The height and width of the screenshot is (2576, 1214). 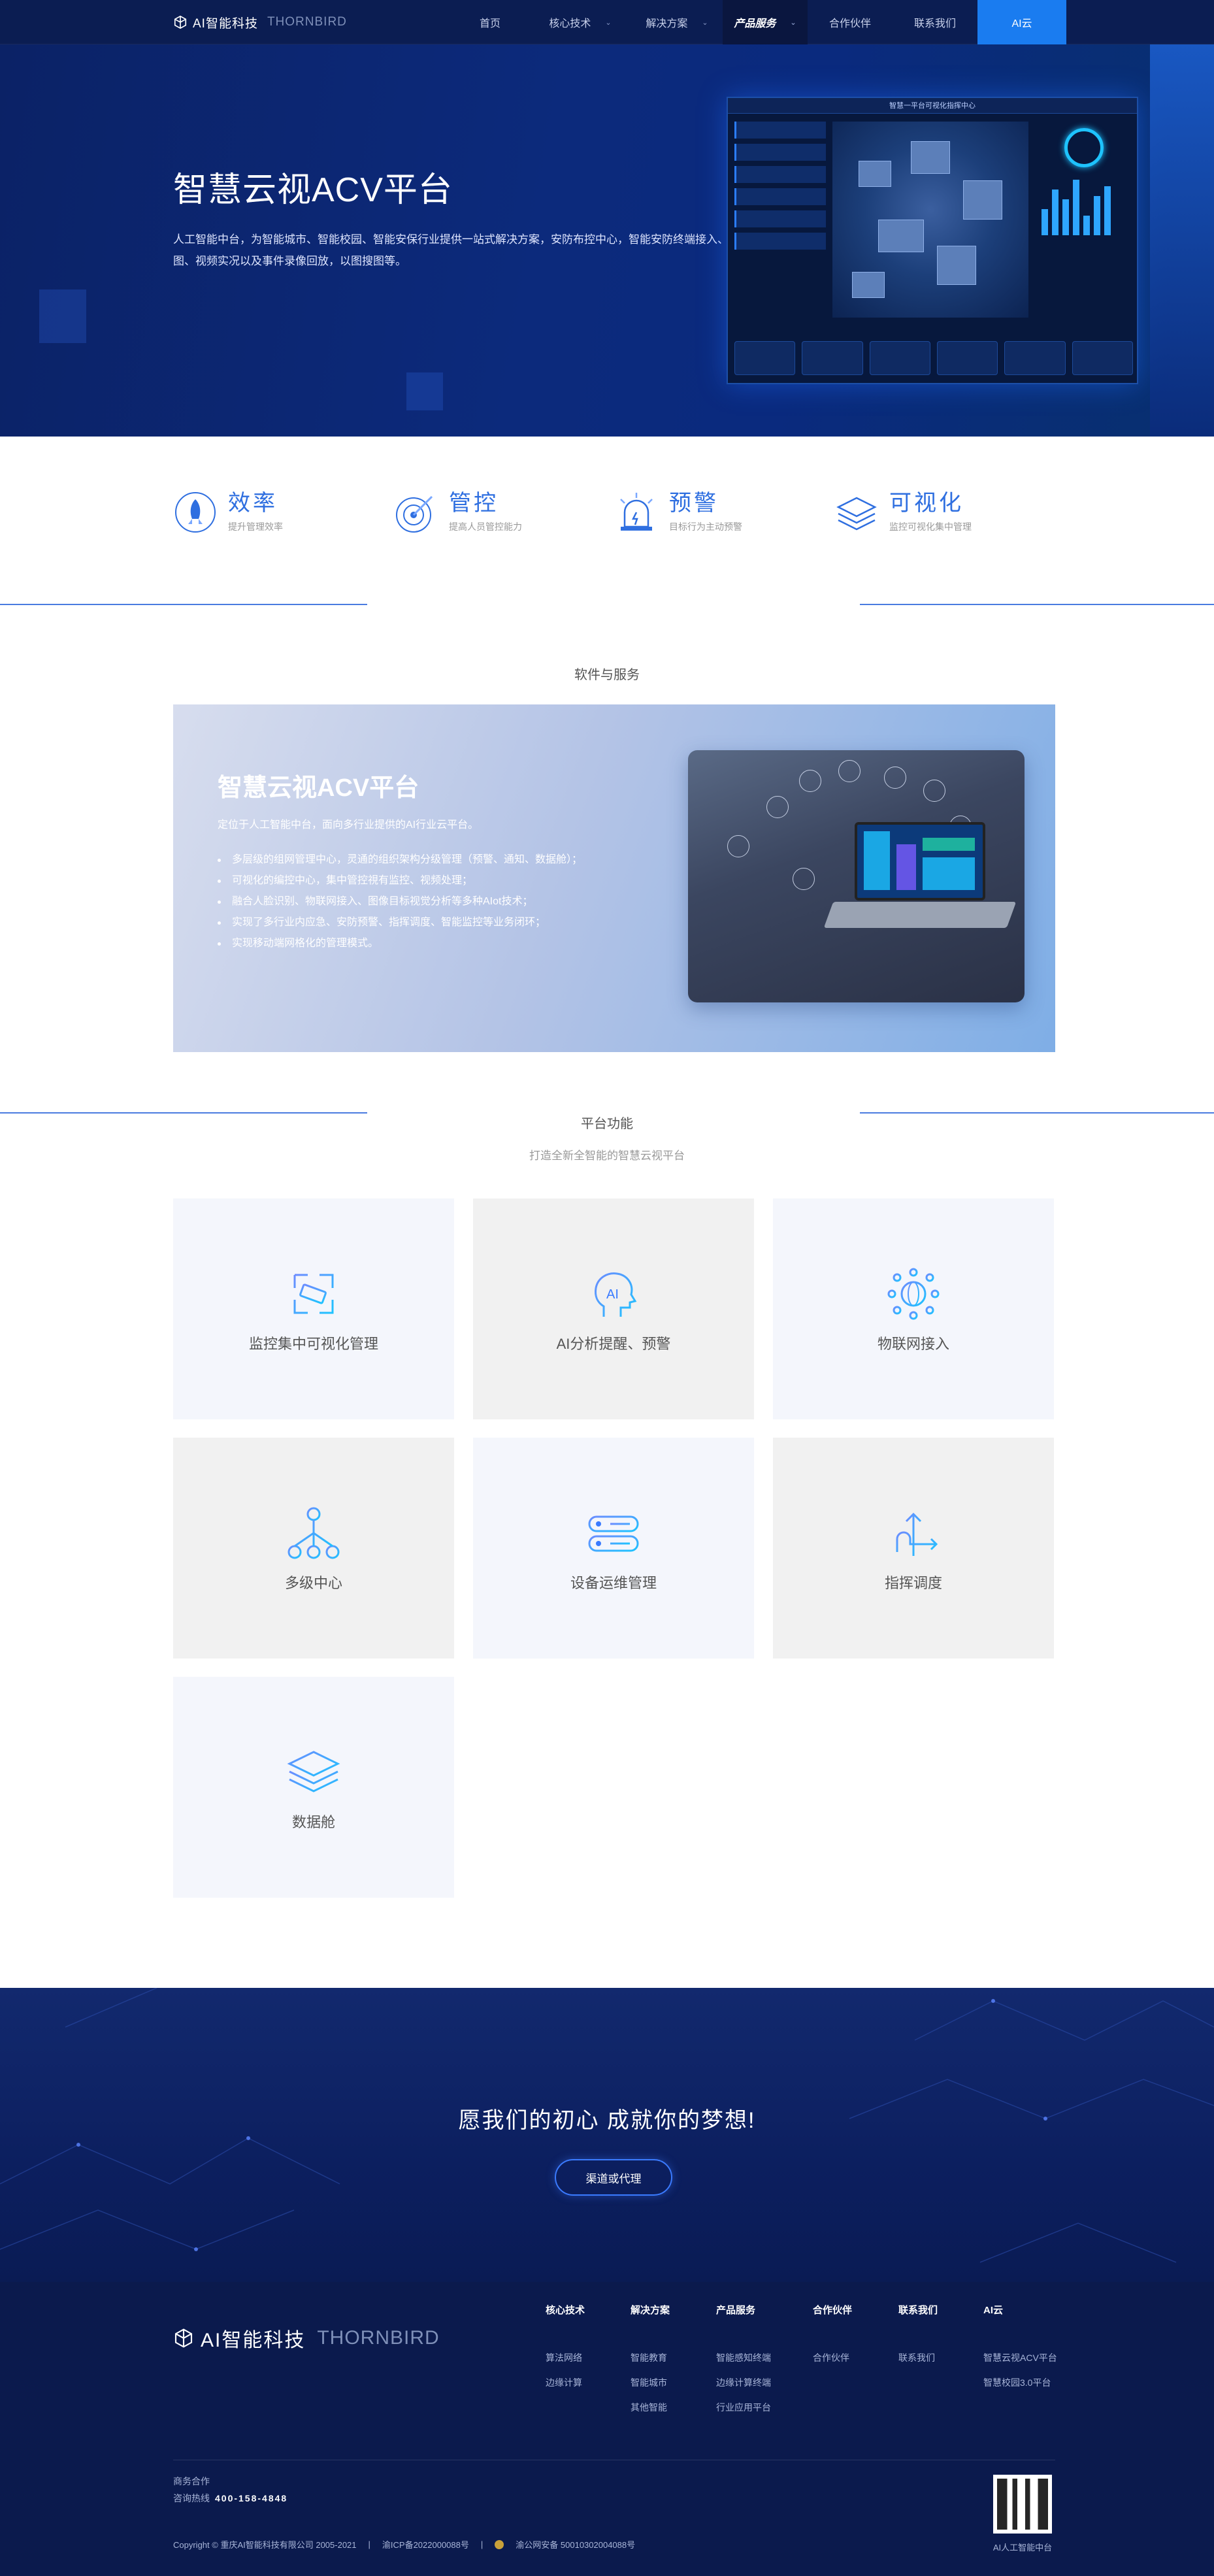 I want to click on nav-item-0: 首页, so click(x=490, y=22).